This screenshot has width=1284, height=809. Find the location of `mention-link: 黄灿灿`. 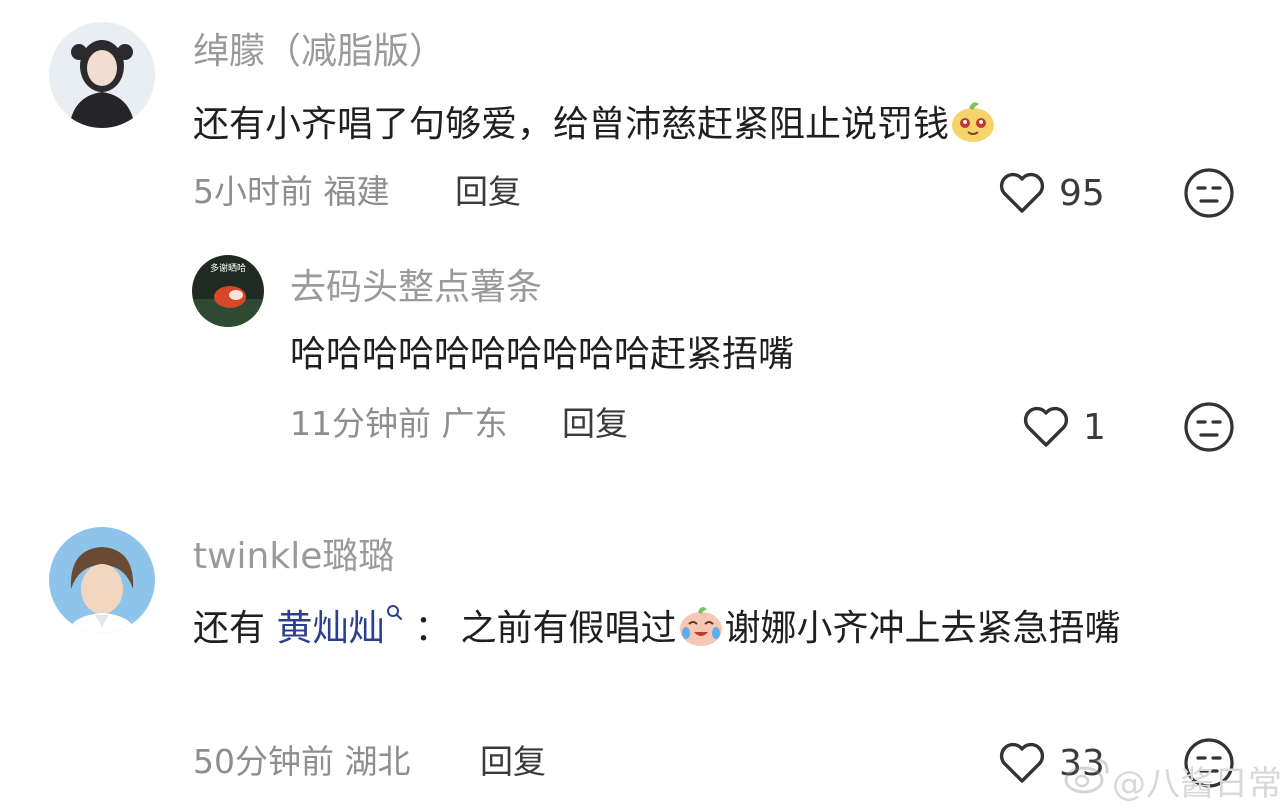

mention-link: 黄灿灿 is located at coordinates (340, 627).